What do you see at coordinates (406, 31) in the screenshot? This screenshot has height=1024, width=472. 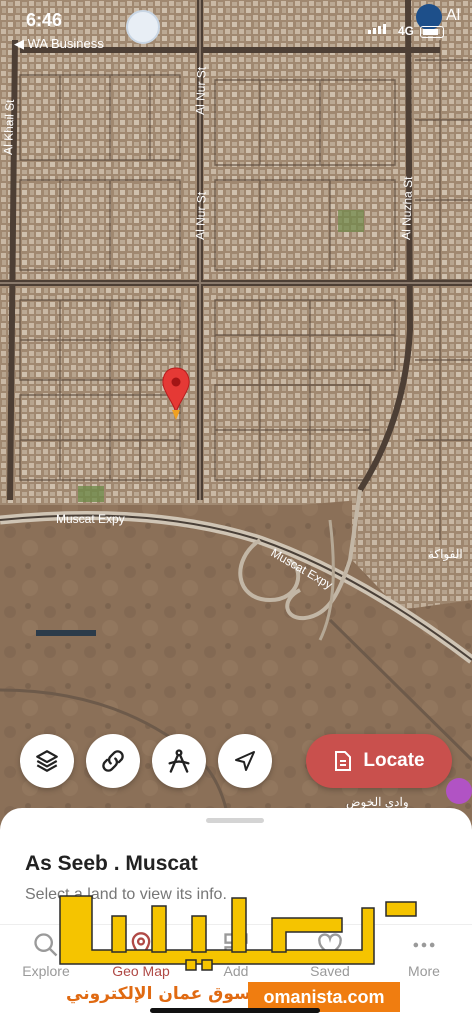 I see `network-type: 4G` at bounding box center [406, 31].